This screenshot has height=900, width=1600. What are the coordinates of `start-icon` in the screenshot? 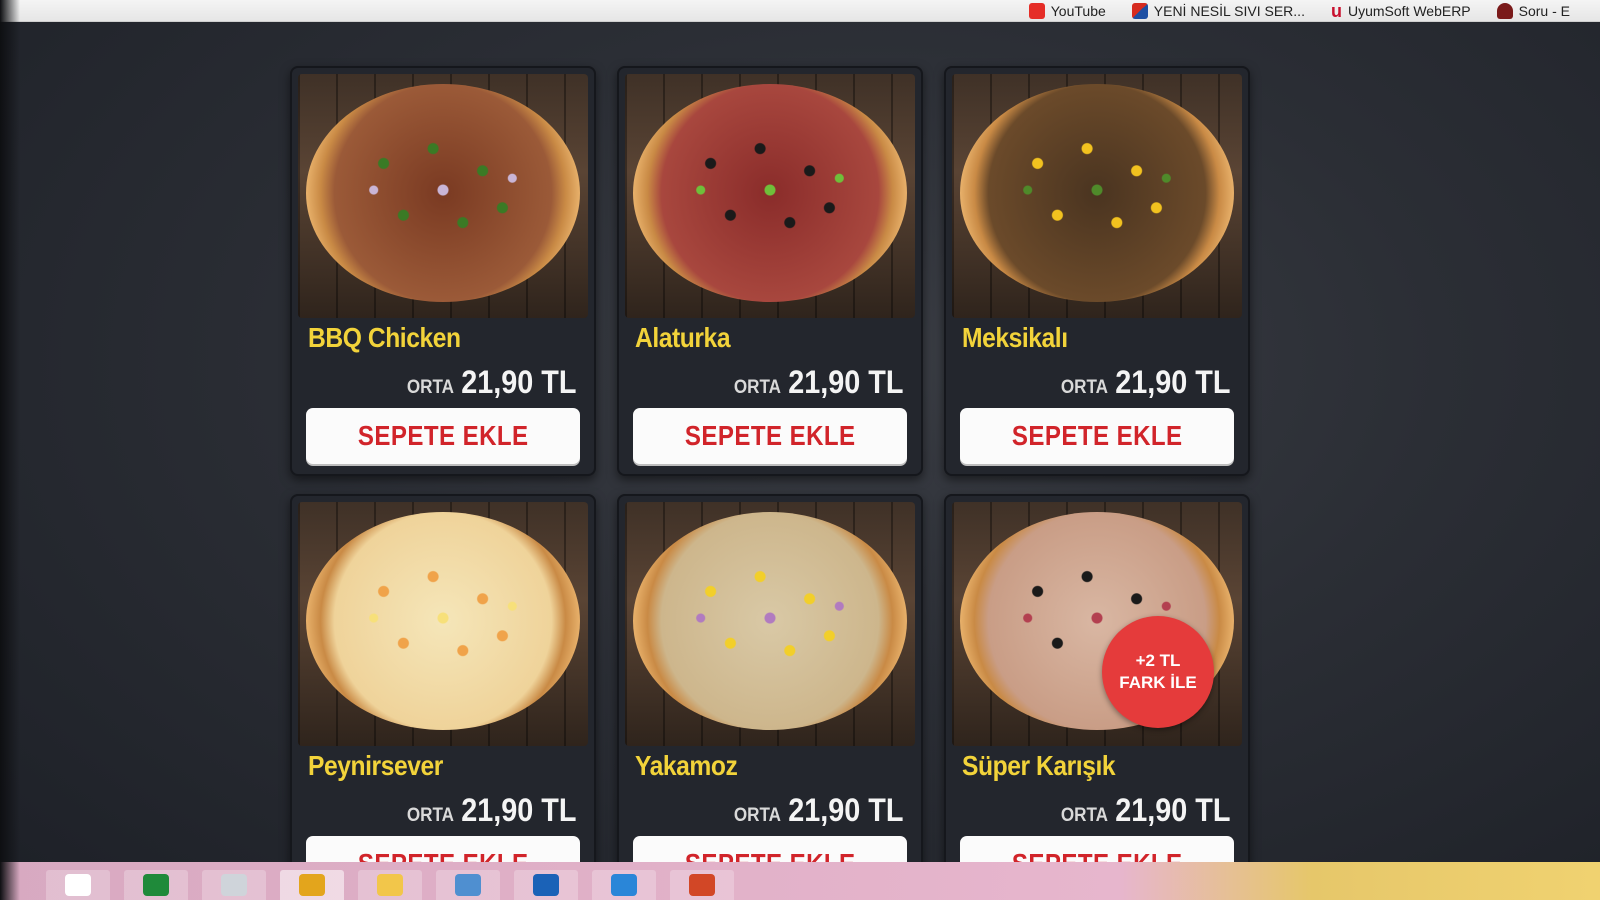 It's located at (78, 885).